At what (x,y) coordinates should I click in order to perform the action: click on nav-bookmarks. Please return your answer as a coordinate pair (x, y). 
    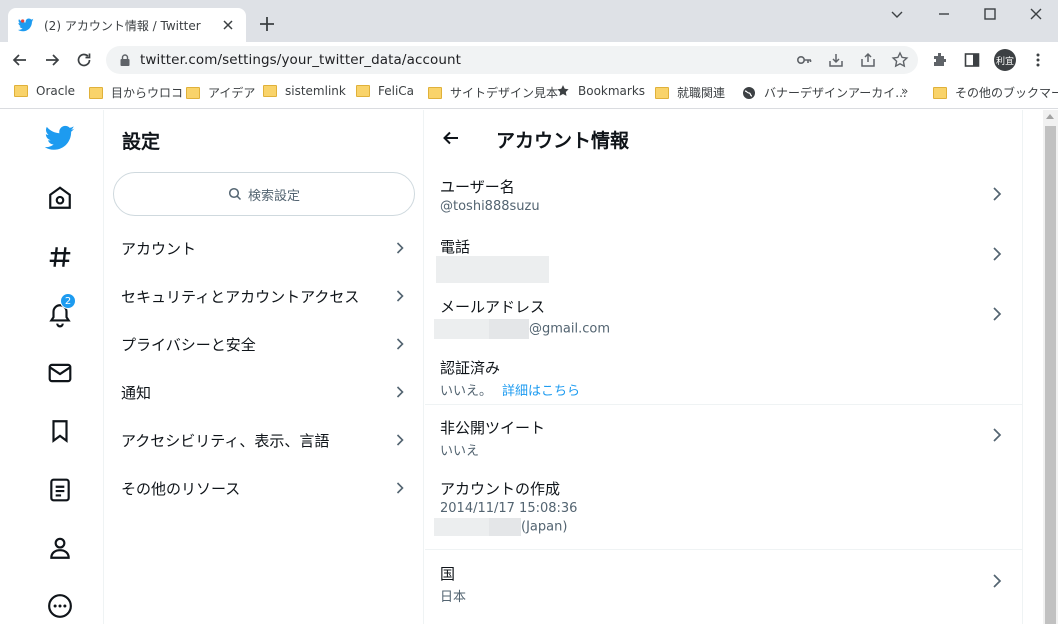
    Looking at the image, I should click on (60, 431).